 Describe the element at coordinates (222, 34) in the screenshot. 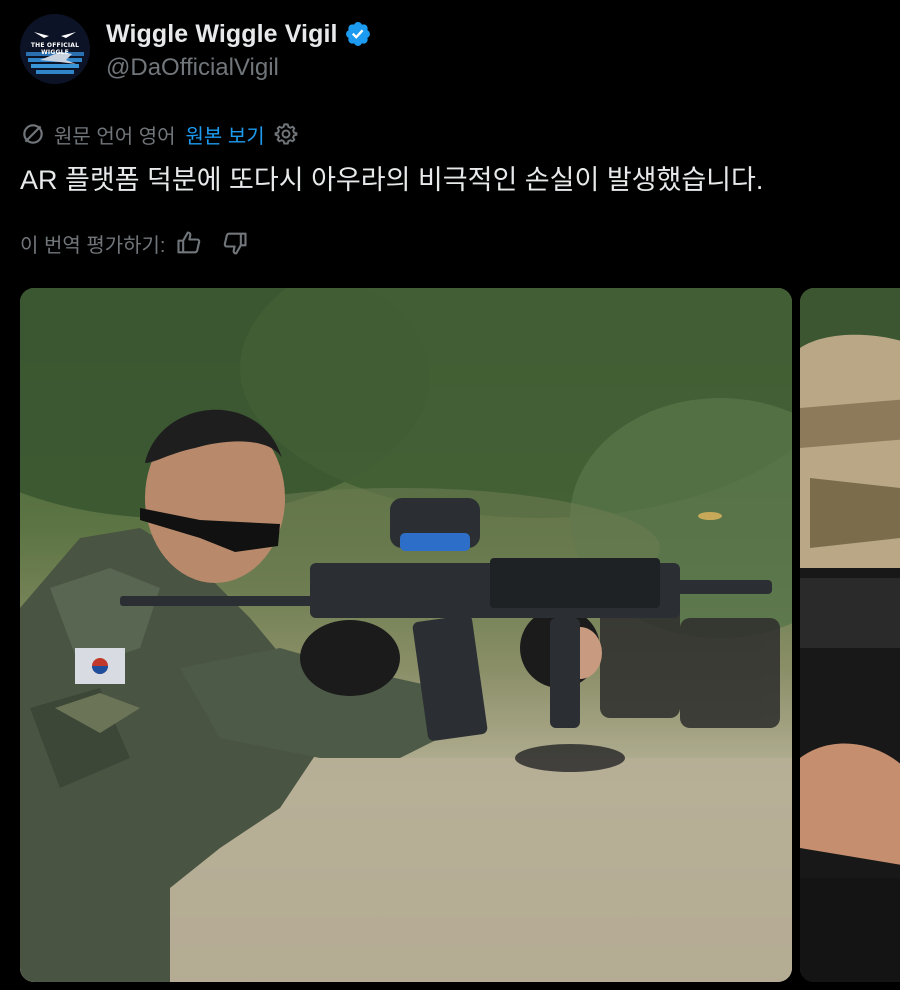

I see `display-name: Wiggle Wiggle Vigil` at that location.